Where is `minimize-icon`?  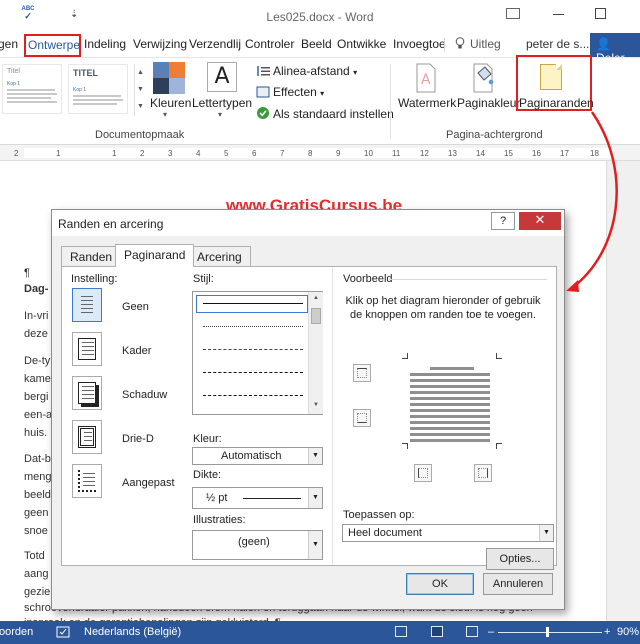
minimize-icon is located at coordinates (558, 14).